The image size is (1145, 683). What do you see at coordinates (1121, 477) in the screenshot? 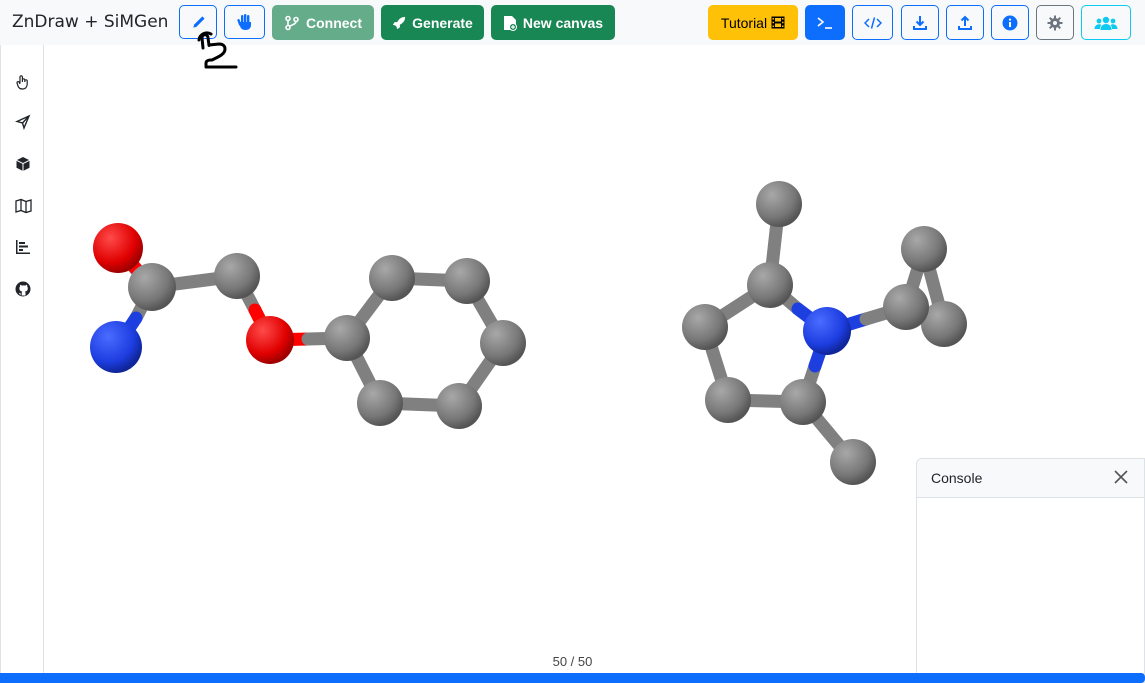
I see `close-icon` at bounding box center [1121, 477].